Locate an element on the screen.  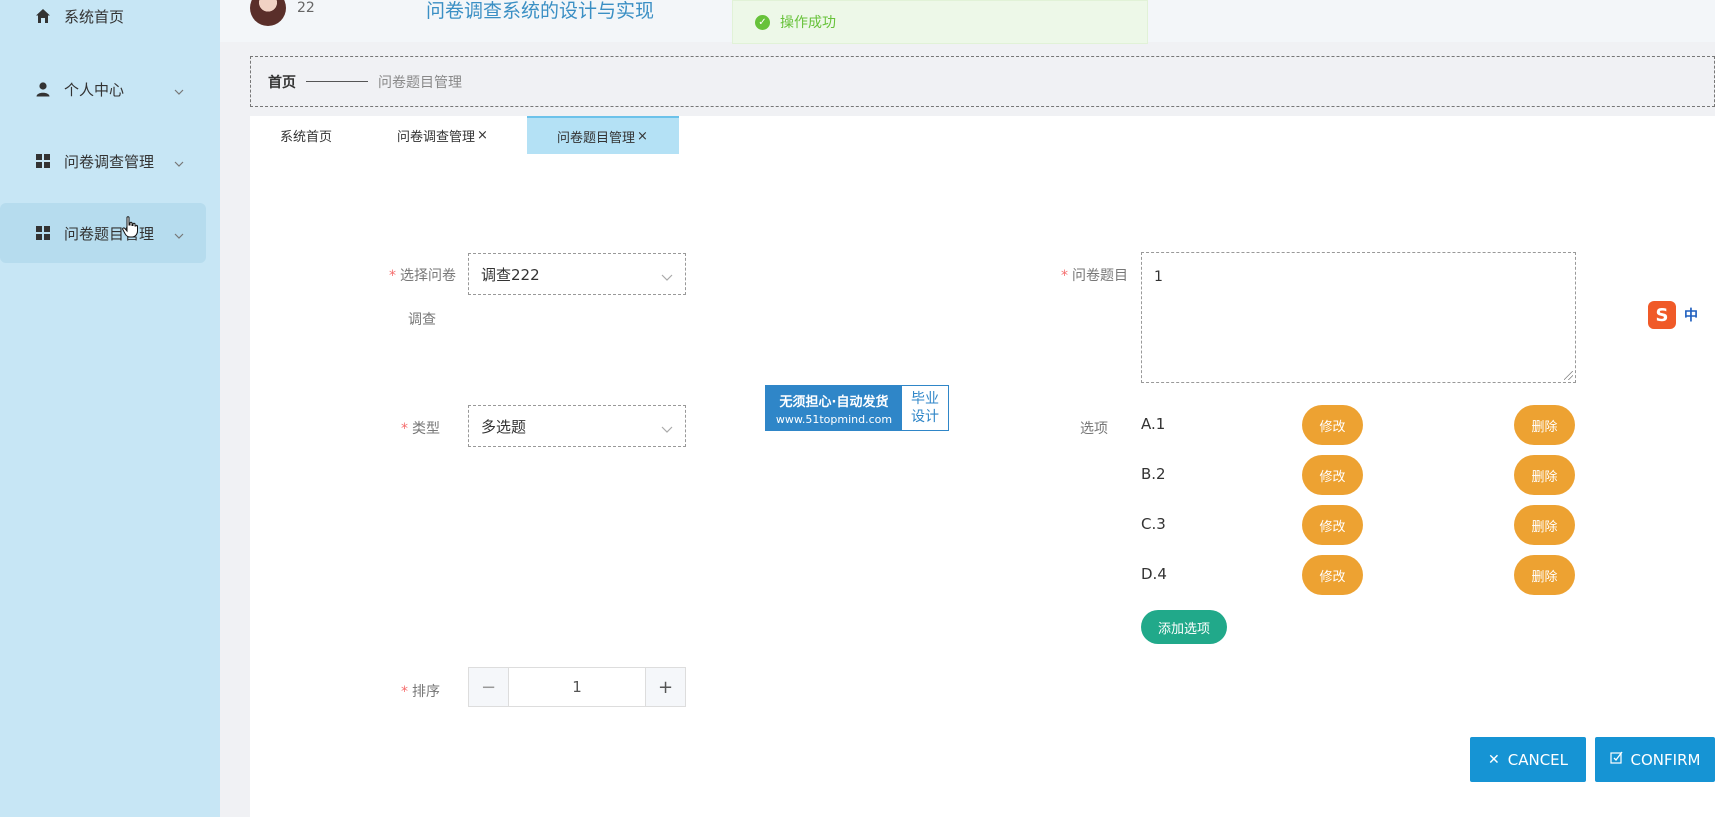
type-select-value: 多选题 is located at coordinates (504, 426).